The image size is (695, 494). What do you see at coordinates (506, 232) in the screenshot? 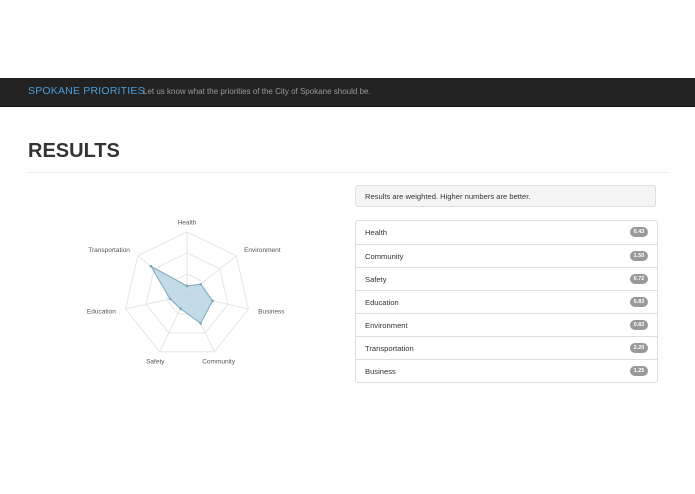
I see `list-item: Health 0.43` at bounding box center [506, 232].